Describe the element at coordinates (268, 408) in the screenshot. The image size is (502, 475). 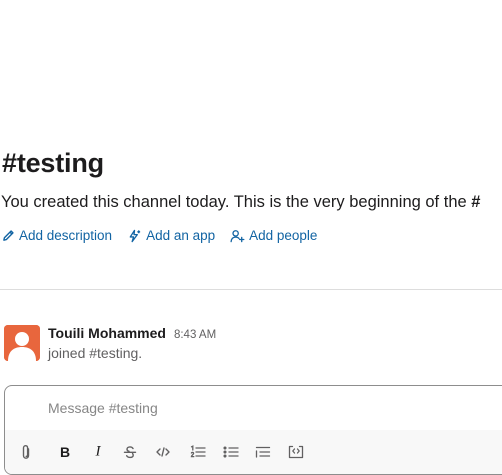
I see `message-input` at that location.